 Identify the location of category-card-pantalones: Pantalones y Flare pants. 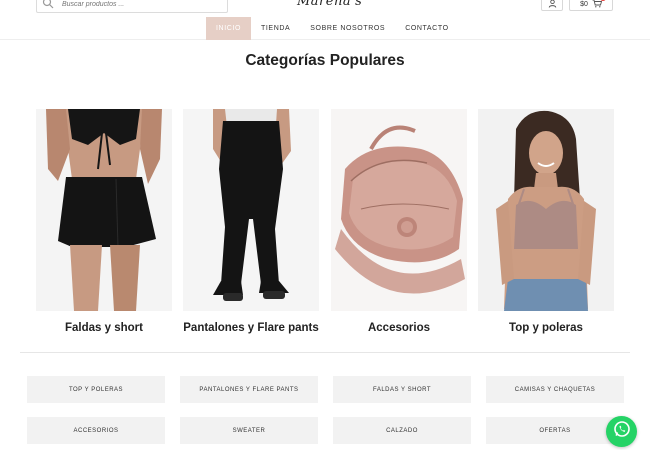
(251, 221).